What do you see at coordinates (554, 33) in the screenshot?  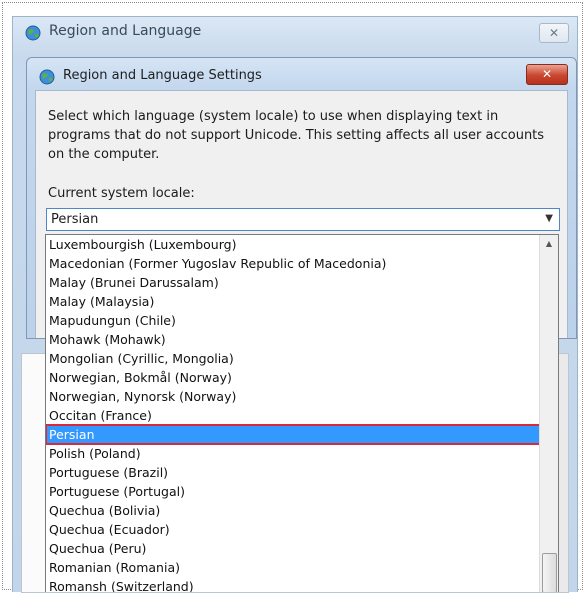 I see `window-close-button: ✕` at bounding box center [554, 33].